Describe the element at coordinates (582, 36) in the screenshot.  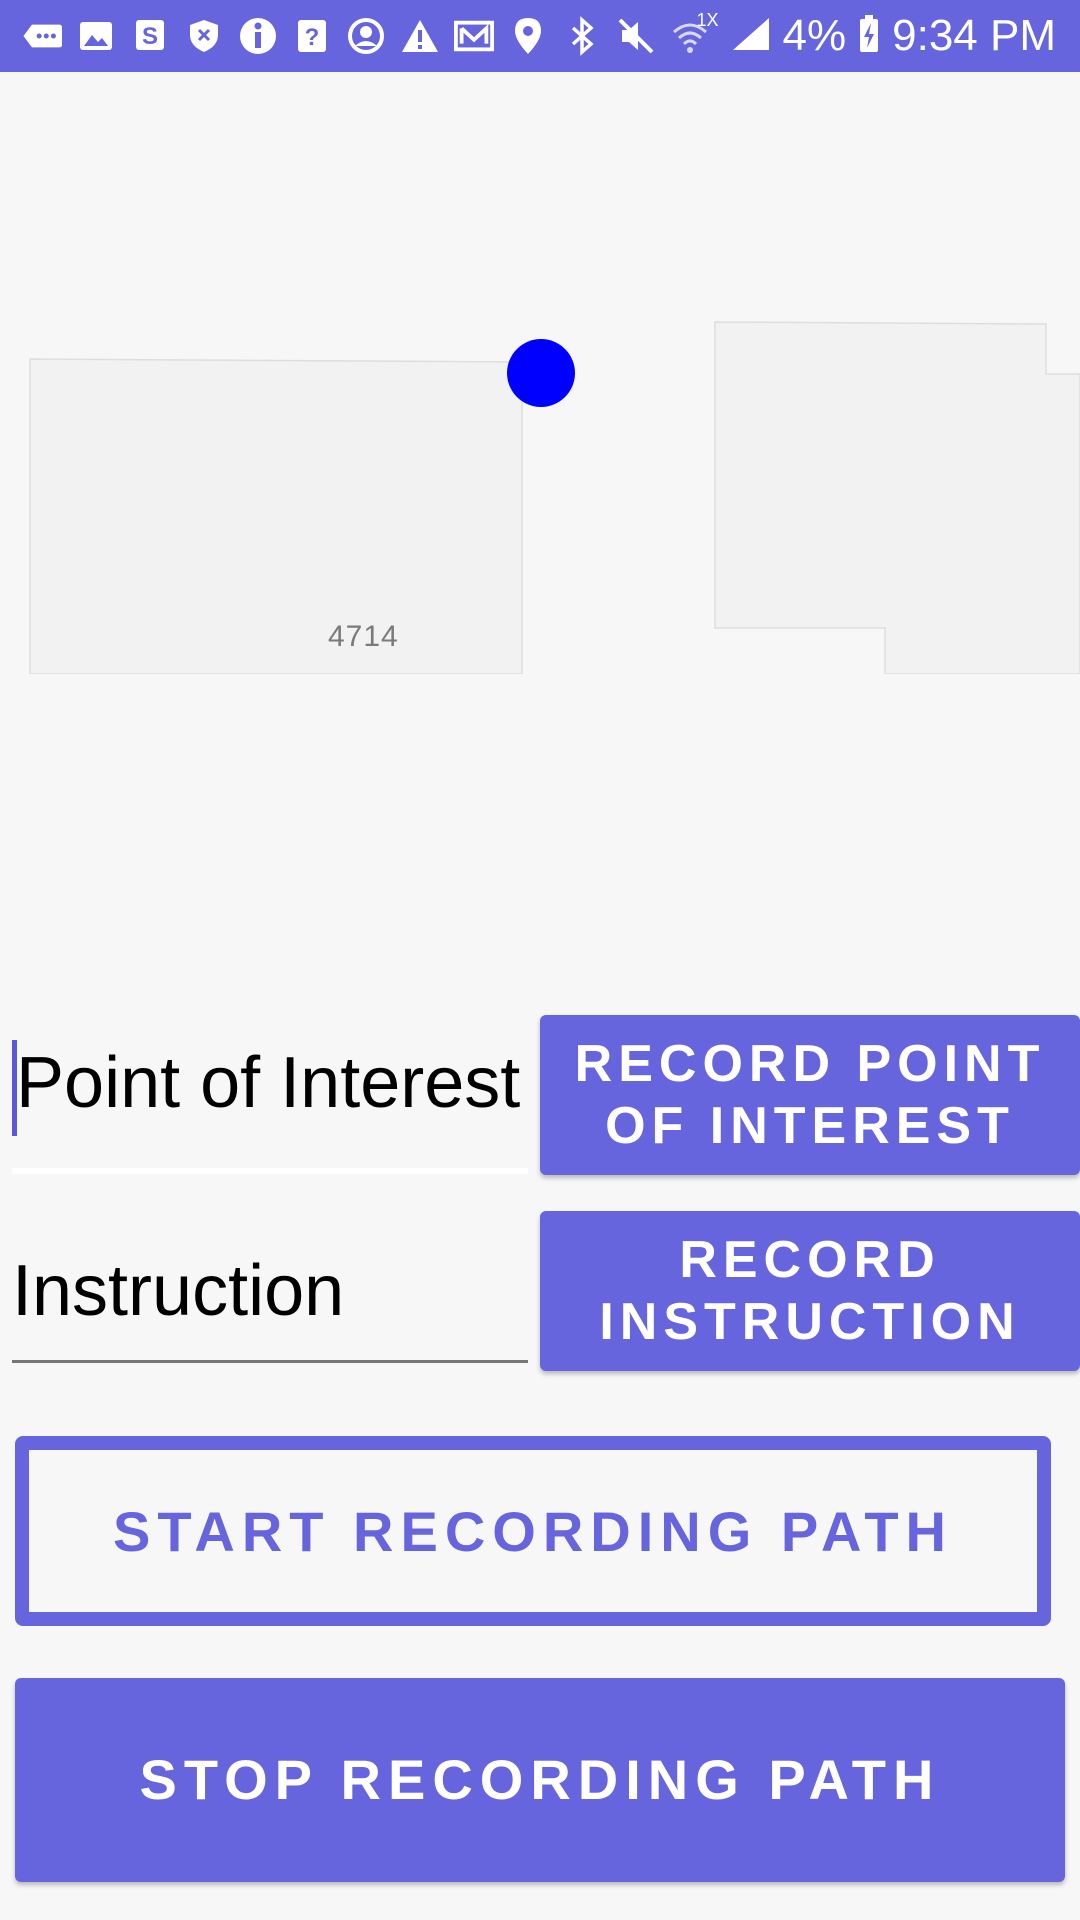
I see `bluetooth-icon` at that location.